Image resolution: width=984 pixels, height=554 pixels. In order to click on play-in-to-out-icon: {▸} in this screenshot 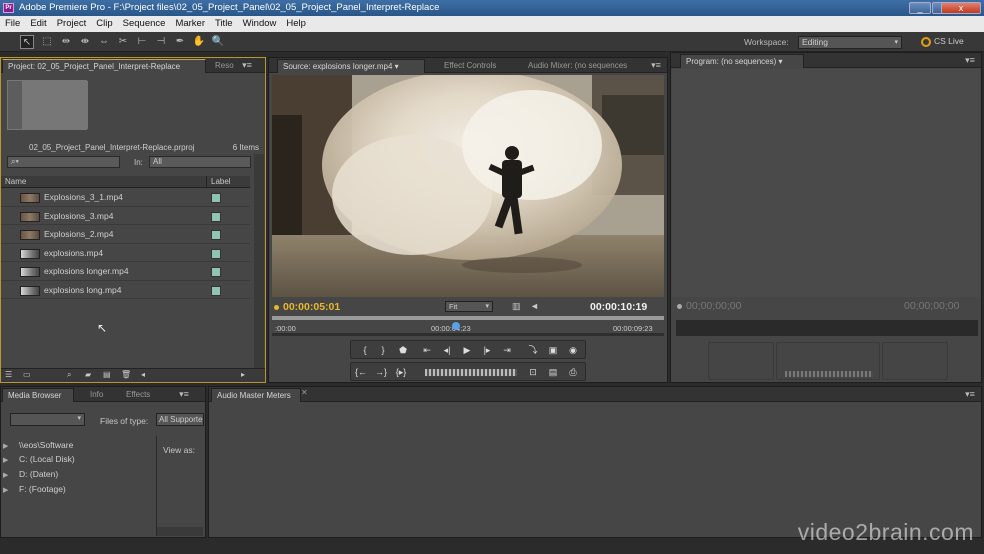, I will do `click(401, 372)`.